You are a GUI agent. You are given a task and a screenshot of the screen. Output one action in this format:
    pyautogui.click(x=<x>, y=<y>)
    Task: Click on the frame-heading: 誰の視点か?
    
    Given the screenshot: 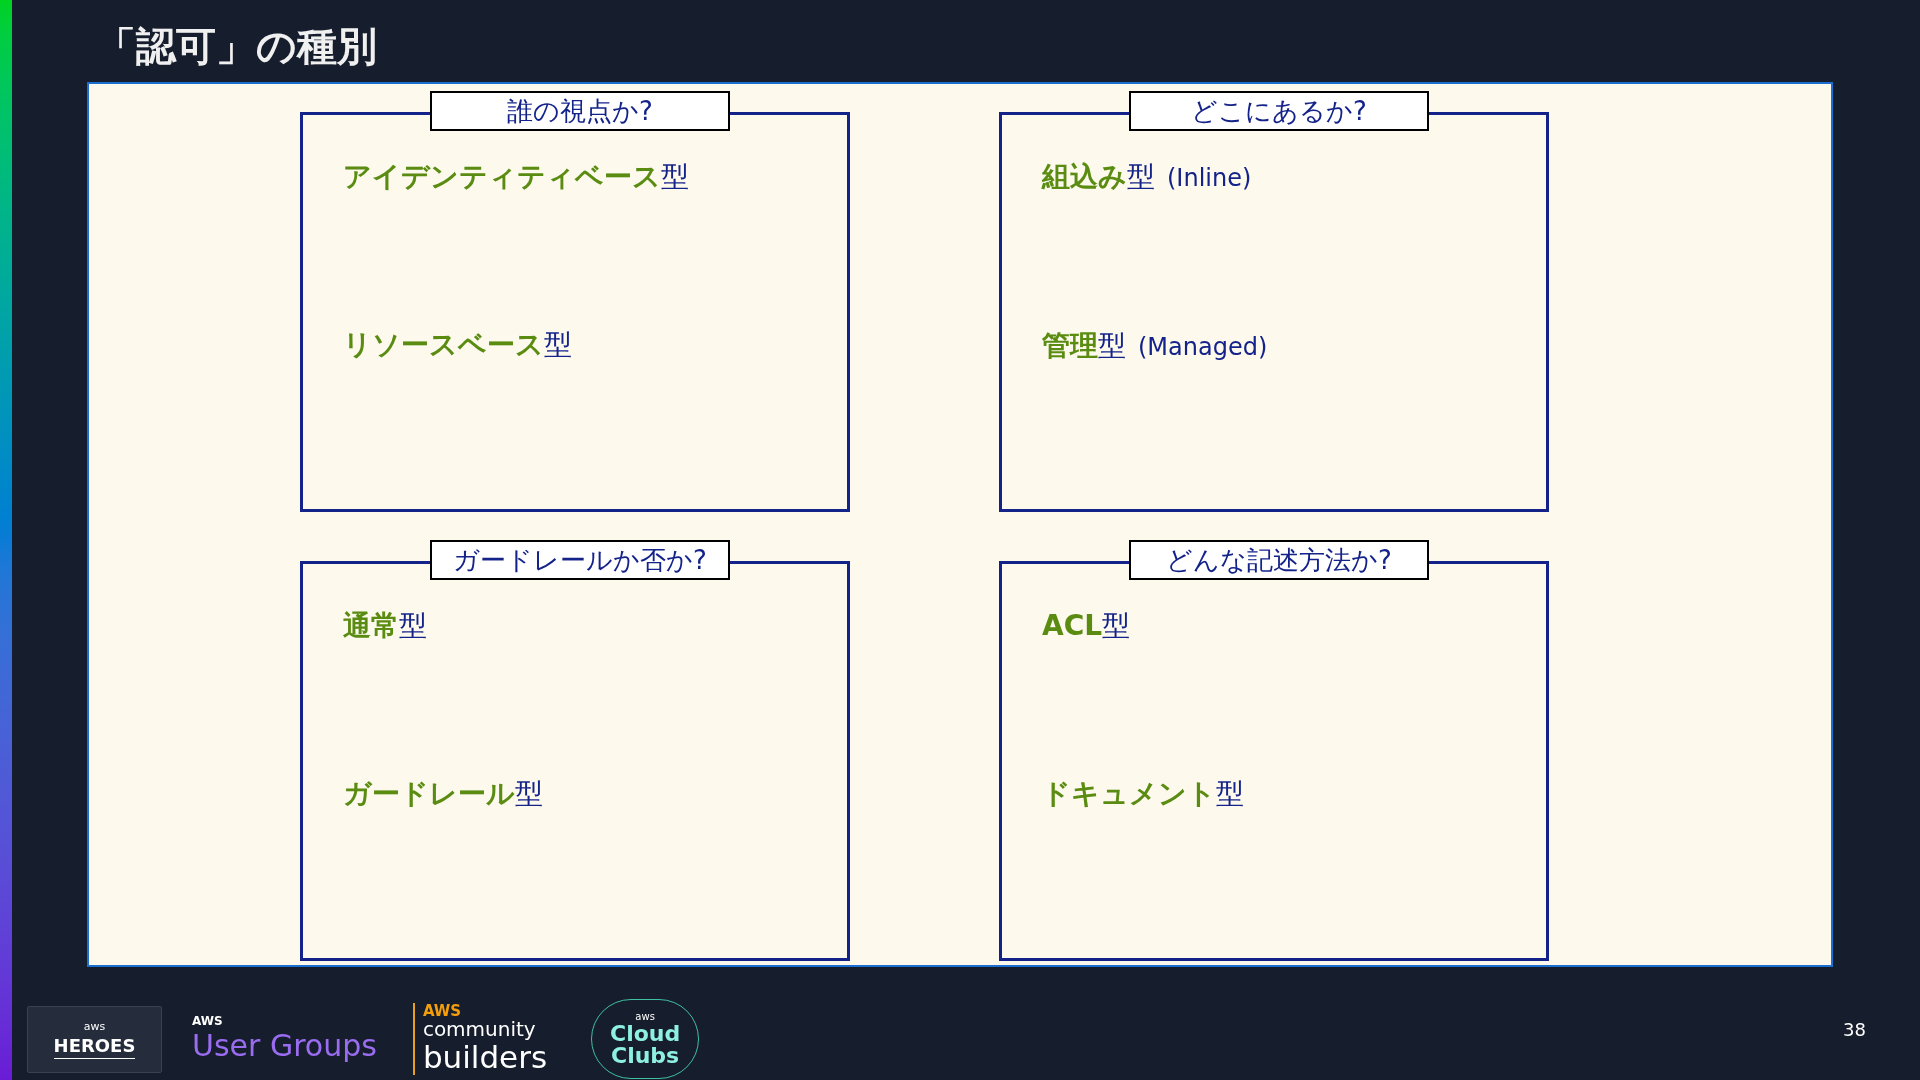 What is the action you would take?
    pyautogui.click(x=580, y=111)
    